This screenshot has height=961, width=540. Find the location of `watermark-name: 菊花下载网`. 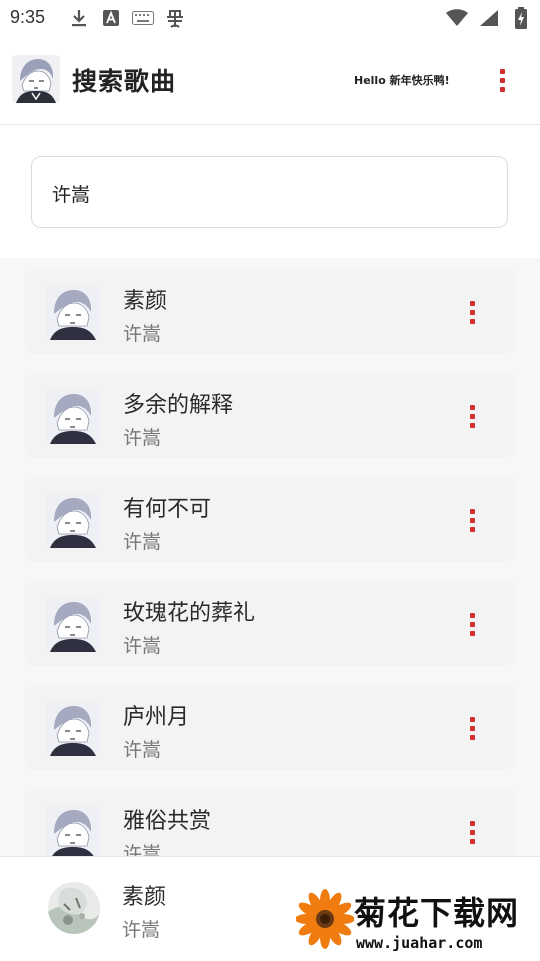

watermark-name: 菊花下载网 is located at coordinates (437, 913).